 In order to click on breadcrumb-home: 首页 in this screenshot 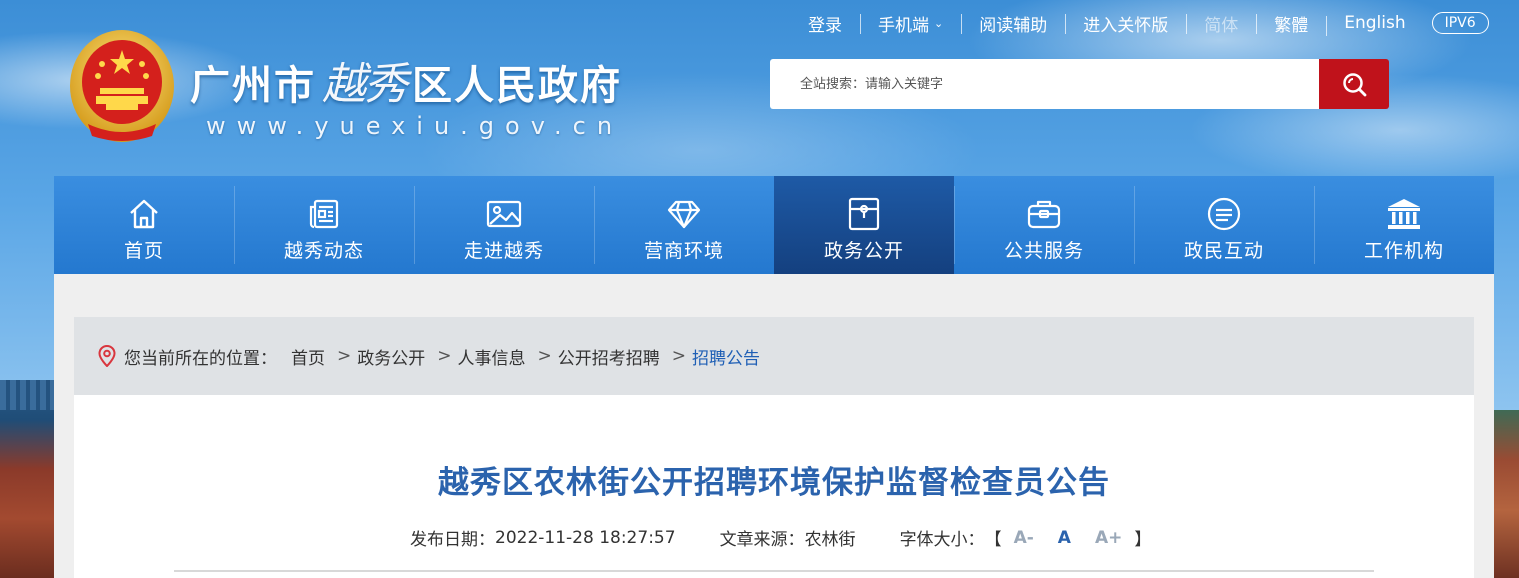, I will do `click(308, 356)`.